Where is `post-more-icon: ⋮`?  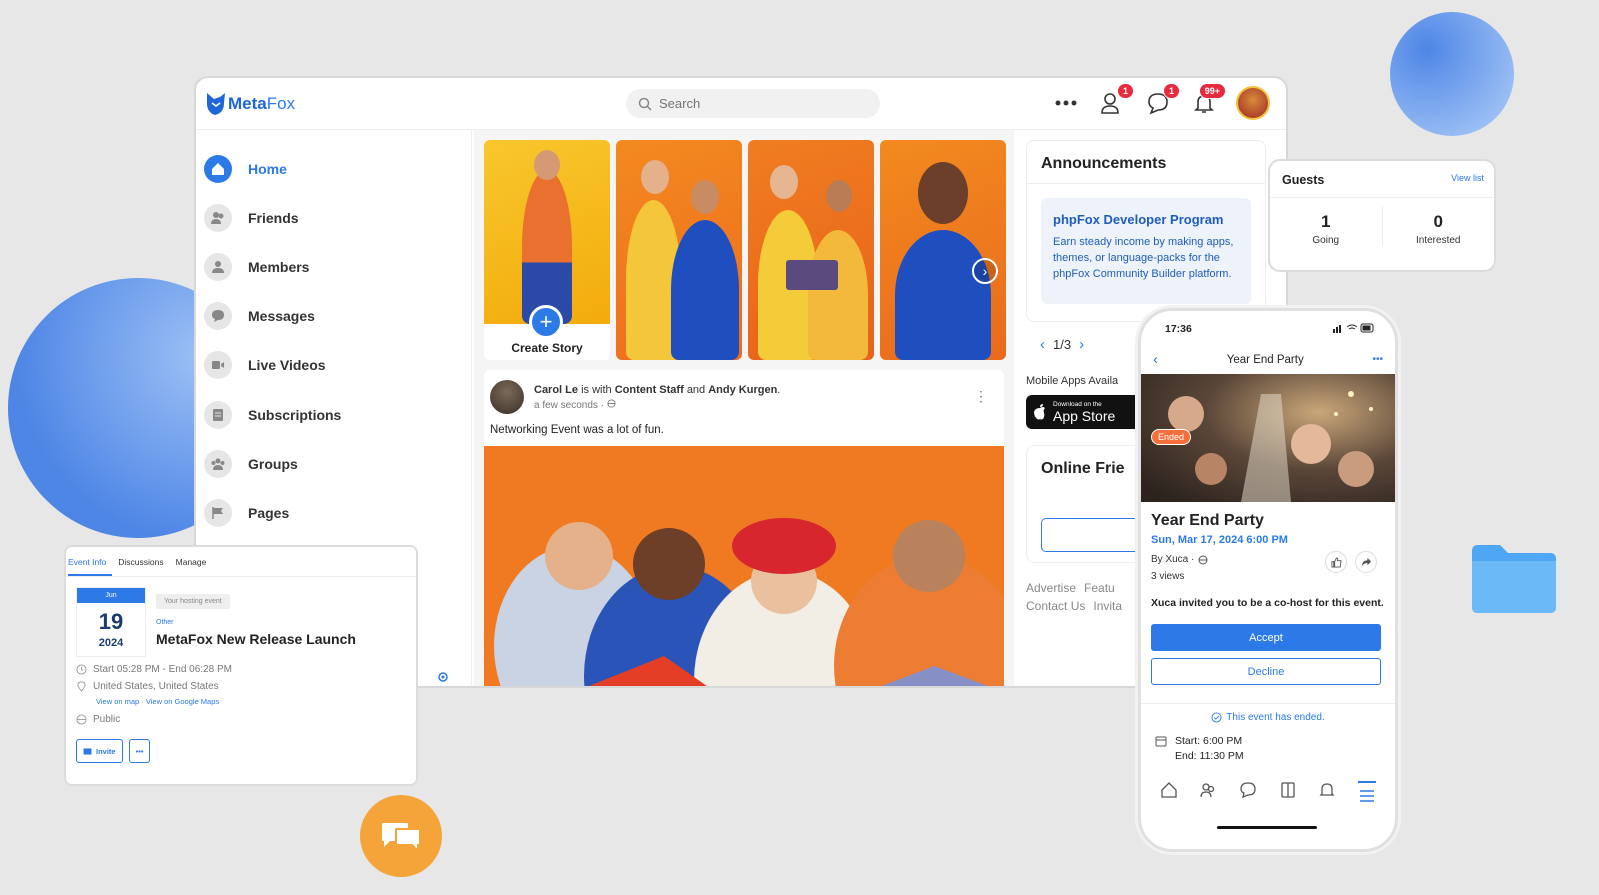
post-more-icon: ⋮ is located at coordinates (981, 396).